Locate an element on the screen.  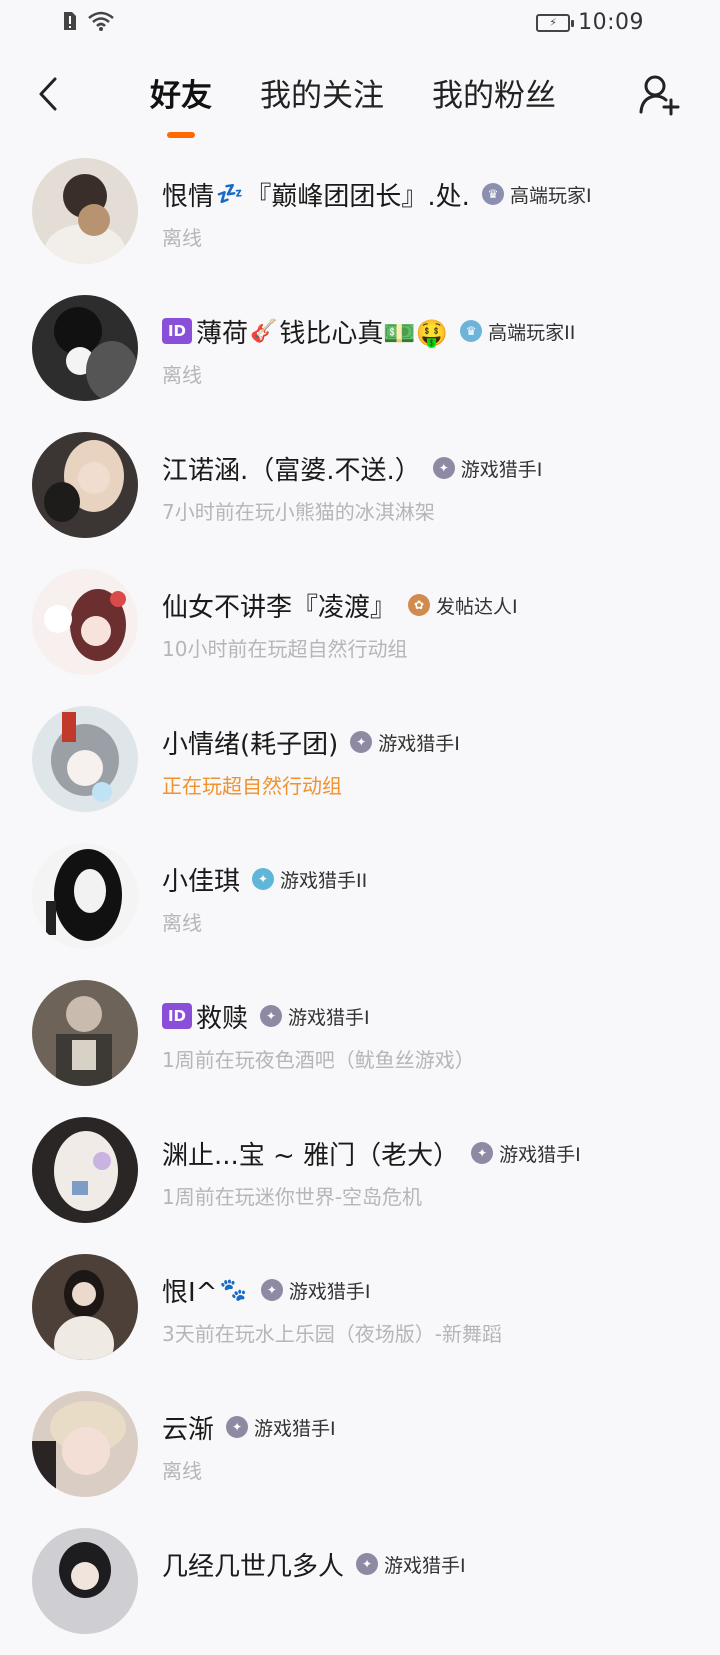
add-friend-button is located at coordinates (659, 95).